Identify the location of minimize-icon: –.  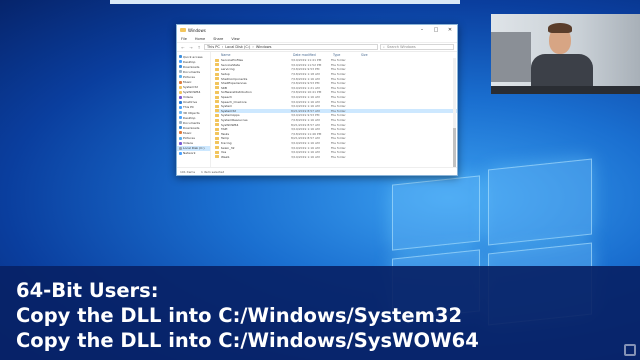
(422, 30).